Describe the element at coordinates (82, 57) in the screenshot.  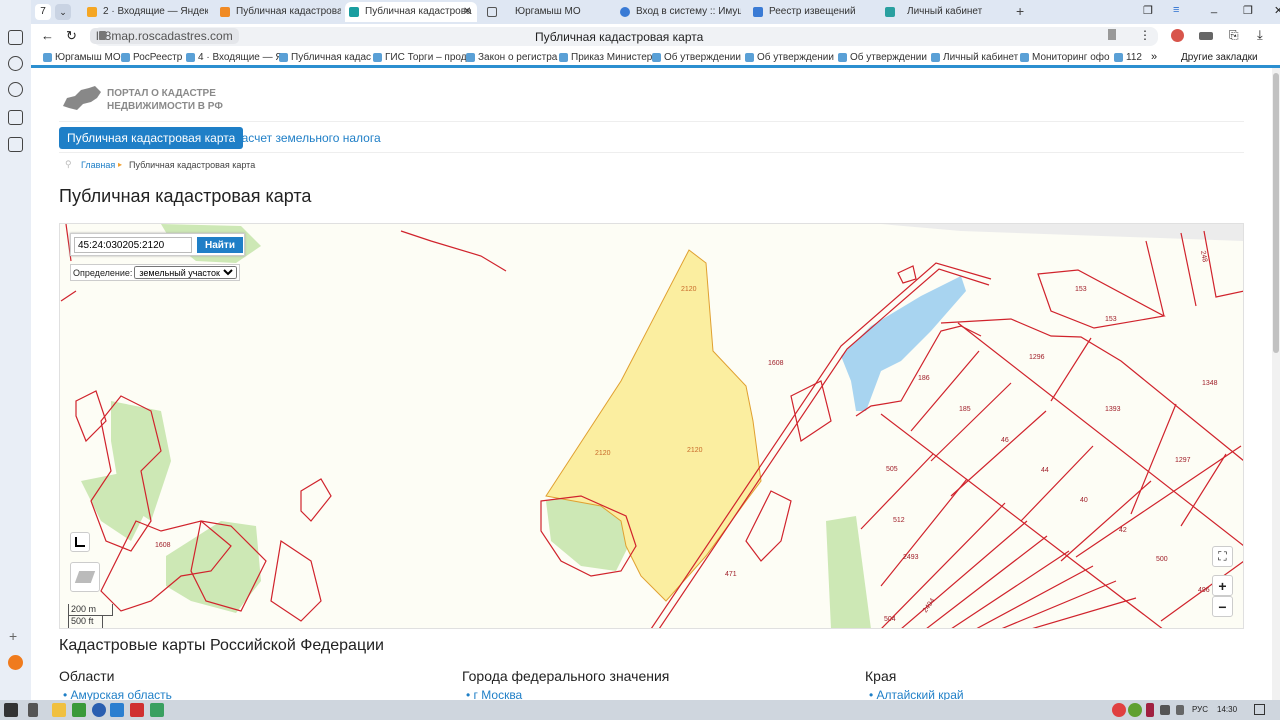
I see `bookmark: Юргамыш МО` at that location.